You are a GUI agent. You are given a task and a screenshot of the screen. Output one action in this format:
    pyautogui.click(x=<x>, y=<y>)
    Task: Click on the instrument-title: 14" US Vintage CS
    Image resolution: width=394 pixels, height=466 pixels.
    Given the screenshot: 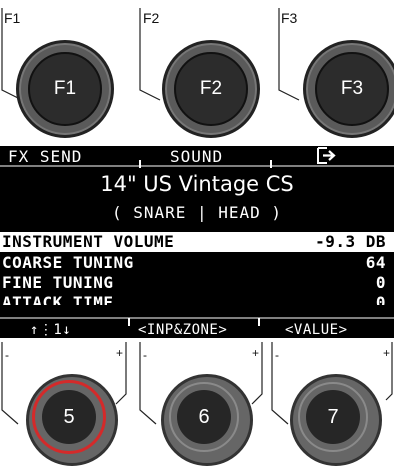 What is the action you would take?
    pyautogui.click(x=197, y=184)
    